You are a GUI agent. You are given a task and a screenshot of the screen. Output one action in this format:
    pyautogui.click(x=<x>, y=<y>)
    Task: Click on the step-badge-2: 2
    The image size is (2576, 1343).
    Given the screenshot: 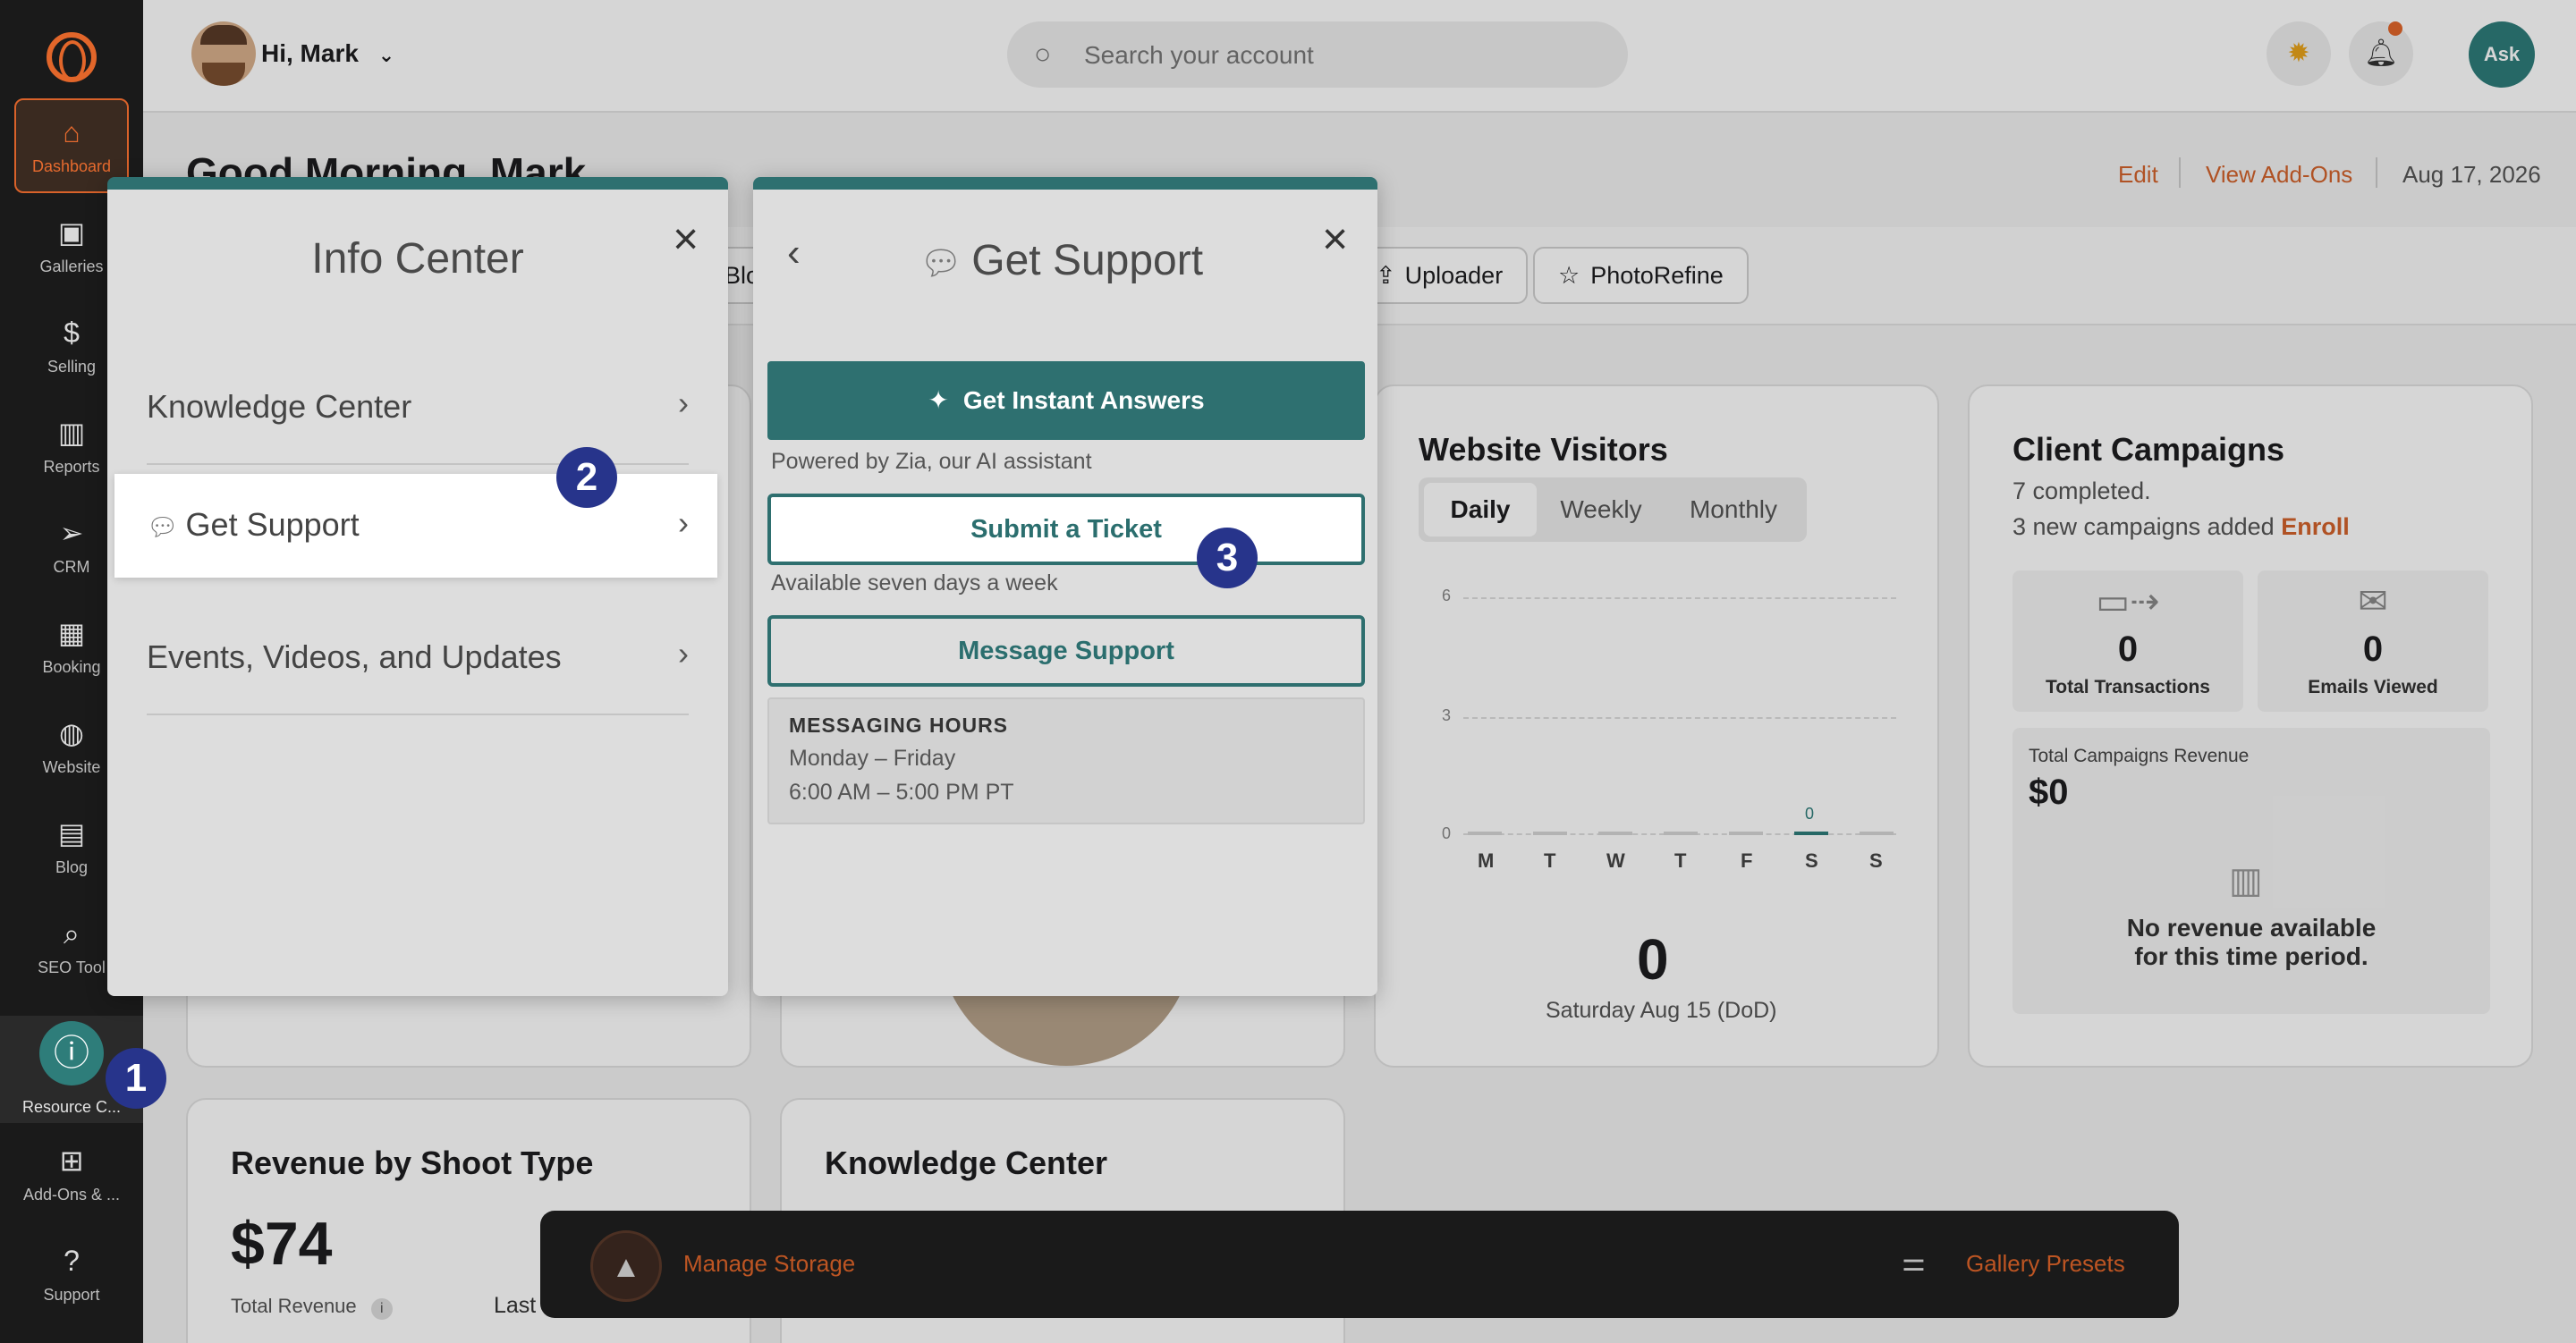 What is the action you would take?
    pyautogui.click(x=586, y=477)
    